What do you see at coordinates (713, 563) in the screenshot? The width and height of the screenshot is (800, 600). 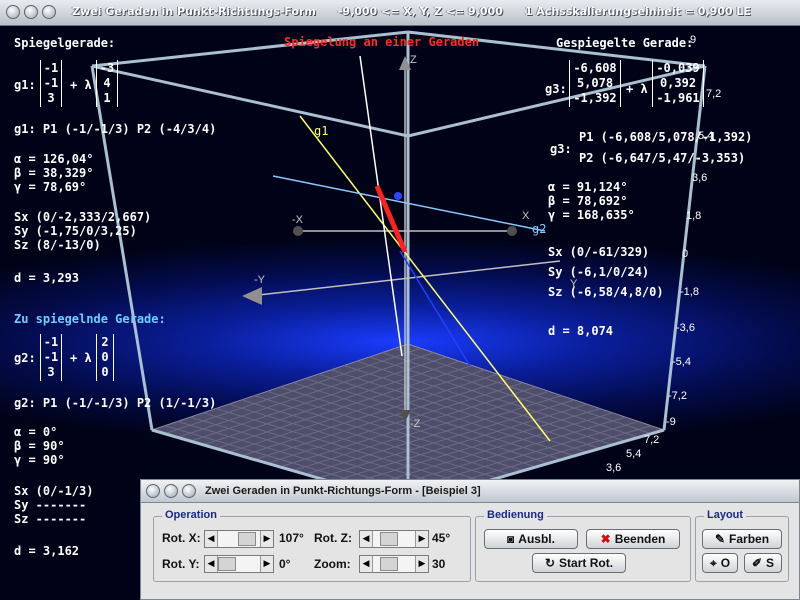 I see `crosshair-icon: ⌖` at bounding box center [713, 563].